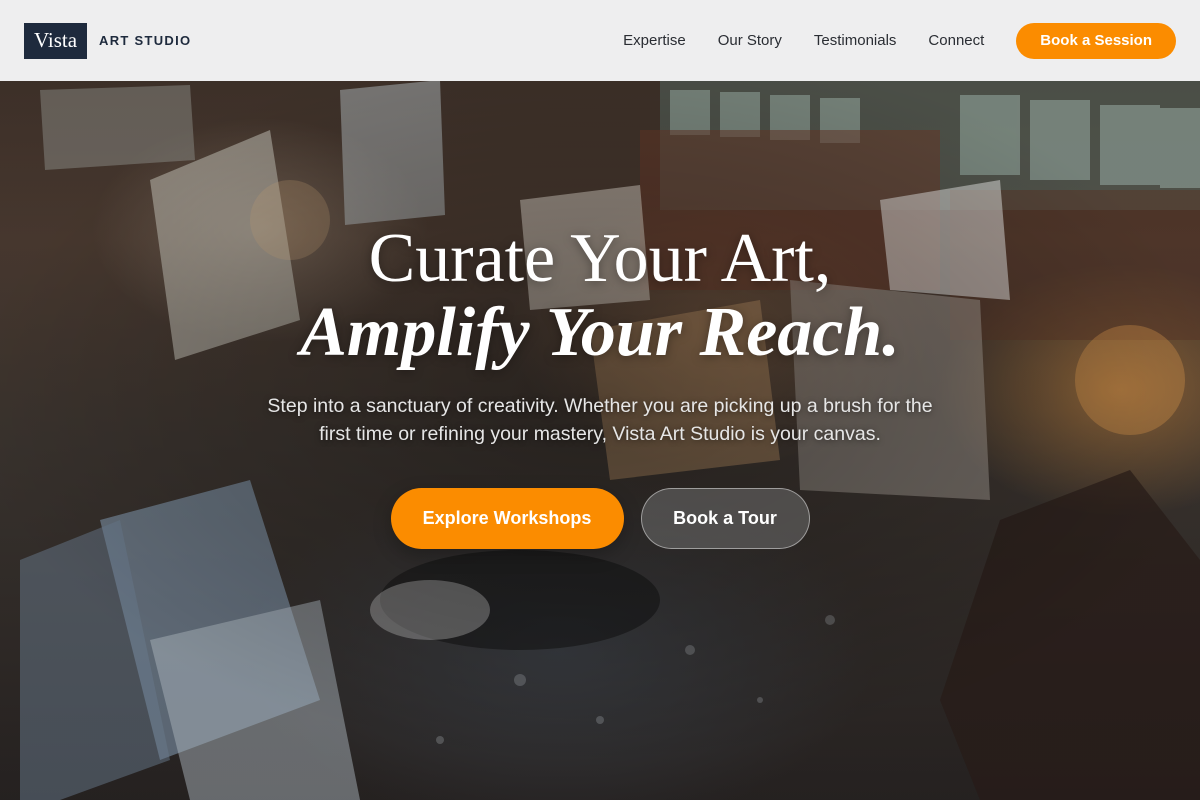 The image size is (1200, 800). Describe the element at coordinates (55, 40) in the screenshot. I see `logo-mark: Vista` at that location.